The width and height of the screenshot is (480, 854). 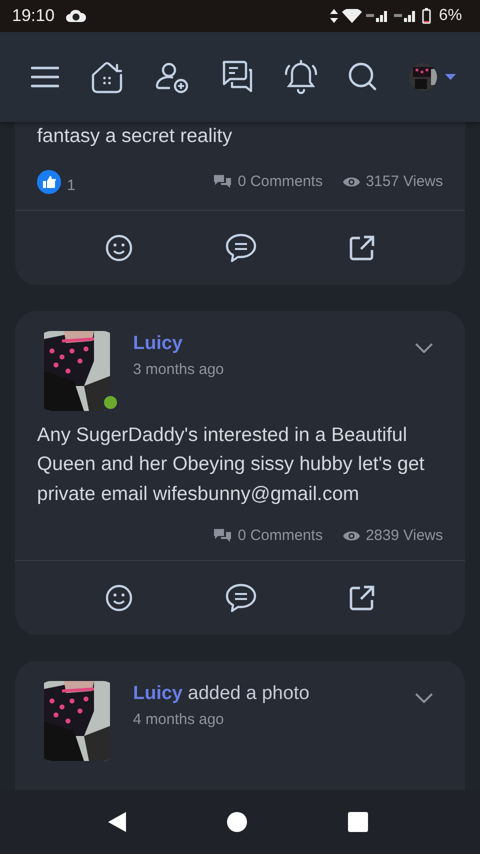 I want to click on post-time: 3 months ago, so click(x=179, y=369).